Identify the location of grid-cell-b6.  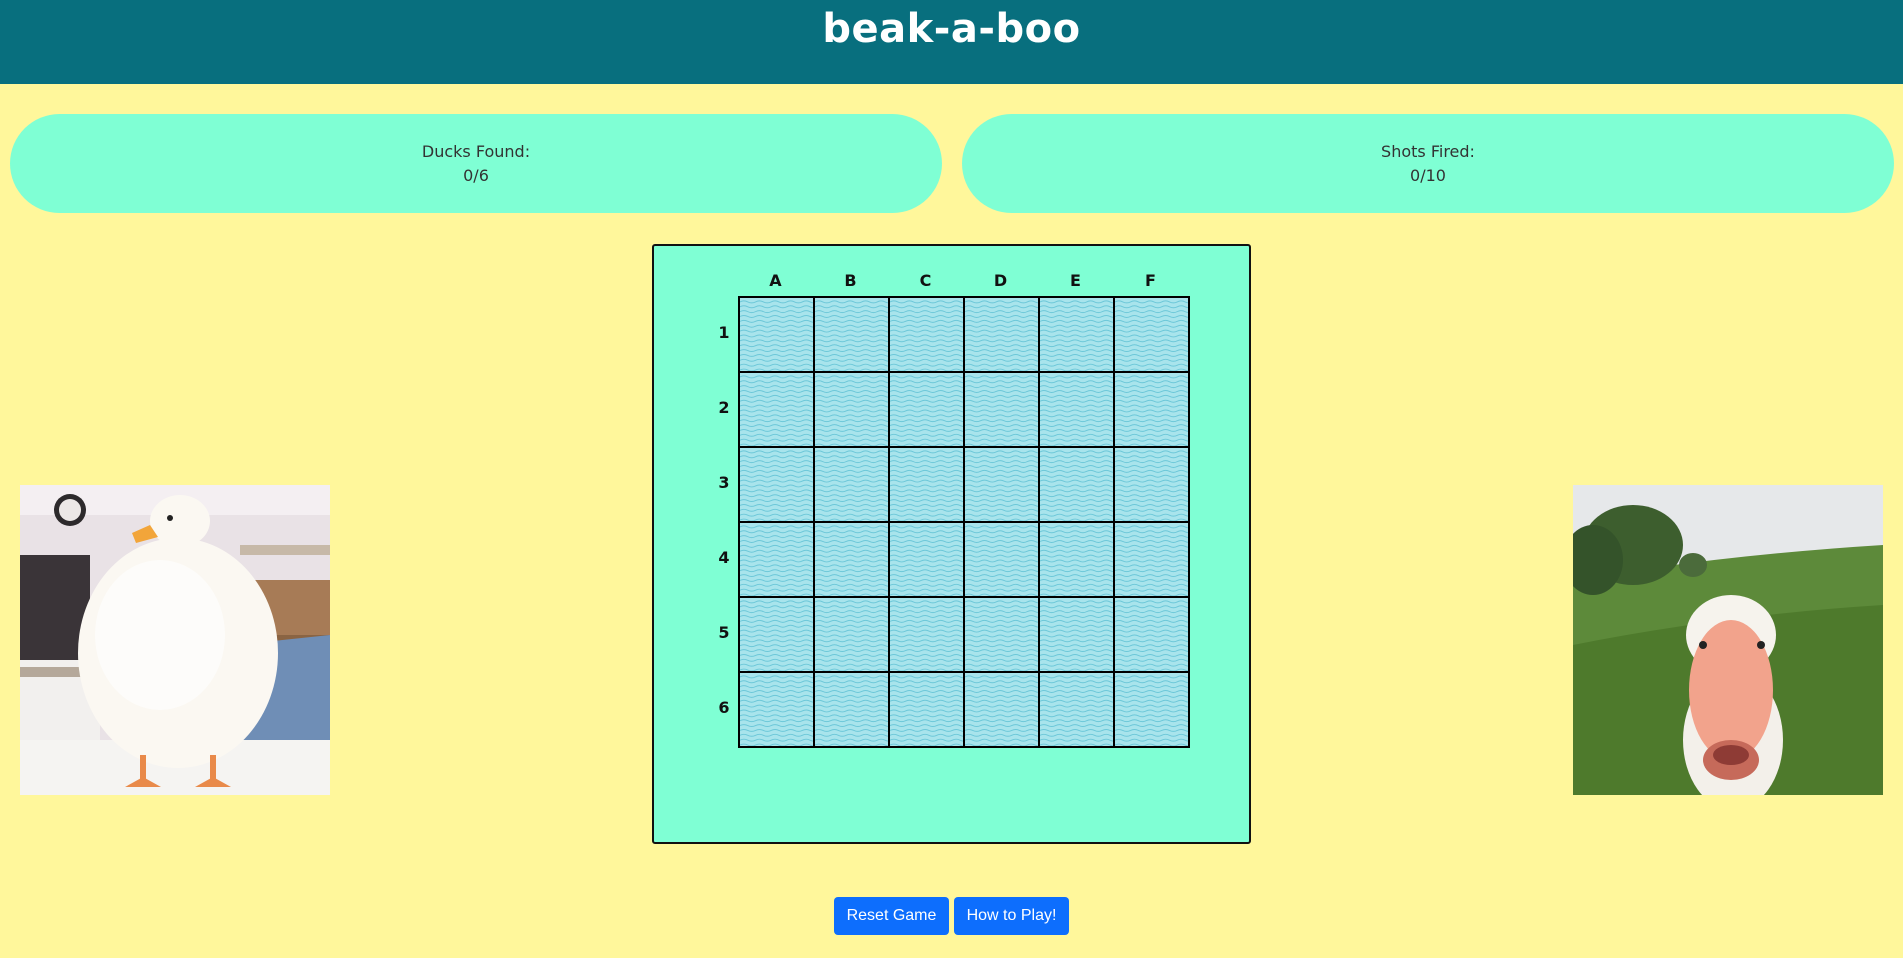
(851, 709).